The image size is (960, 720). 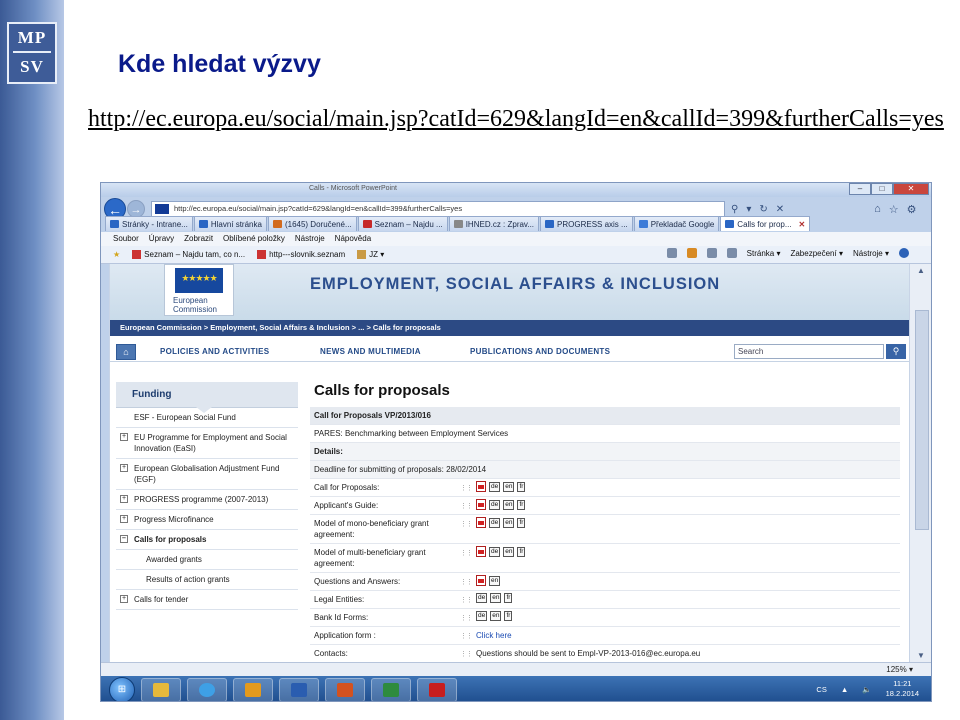 What do you see at coordinates (711, 253) in the screenshot?
I see `mail-icon` at bounding box center [711, 253].